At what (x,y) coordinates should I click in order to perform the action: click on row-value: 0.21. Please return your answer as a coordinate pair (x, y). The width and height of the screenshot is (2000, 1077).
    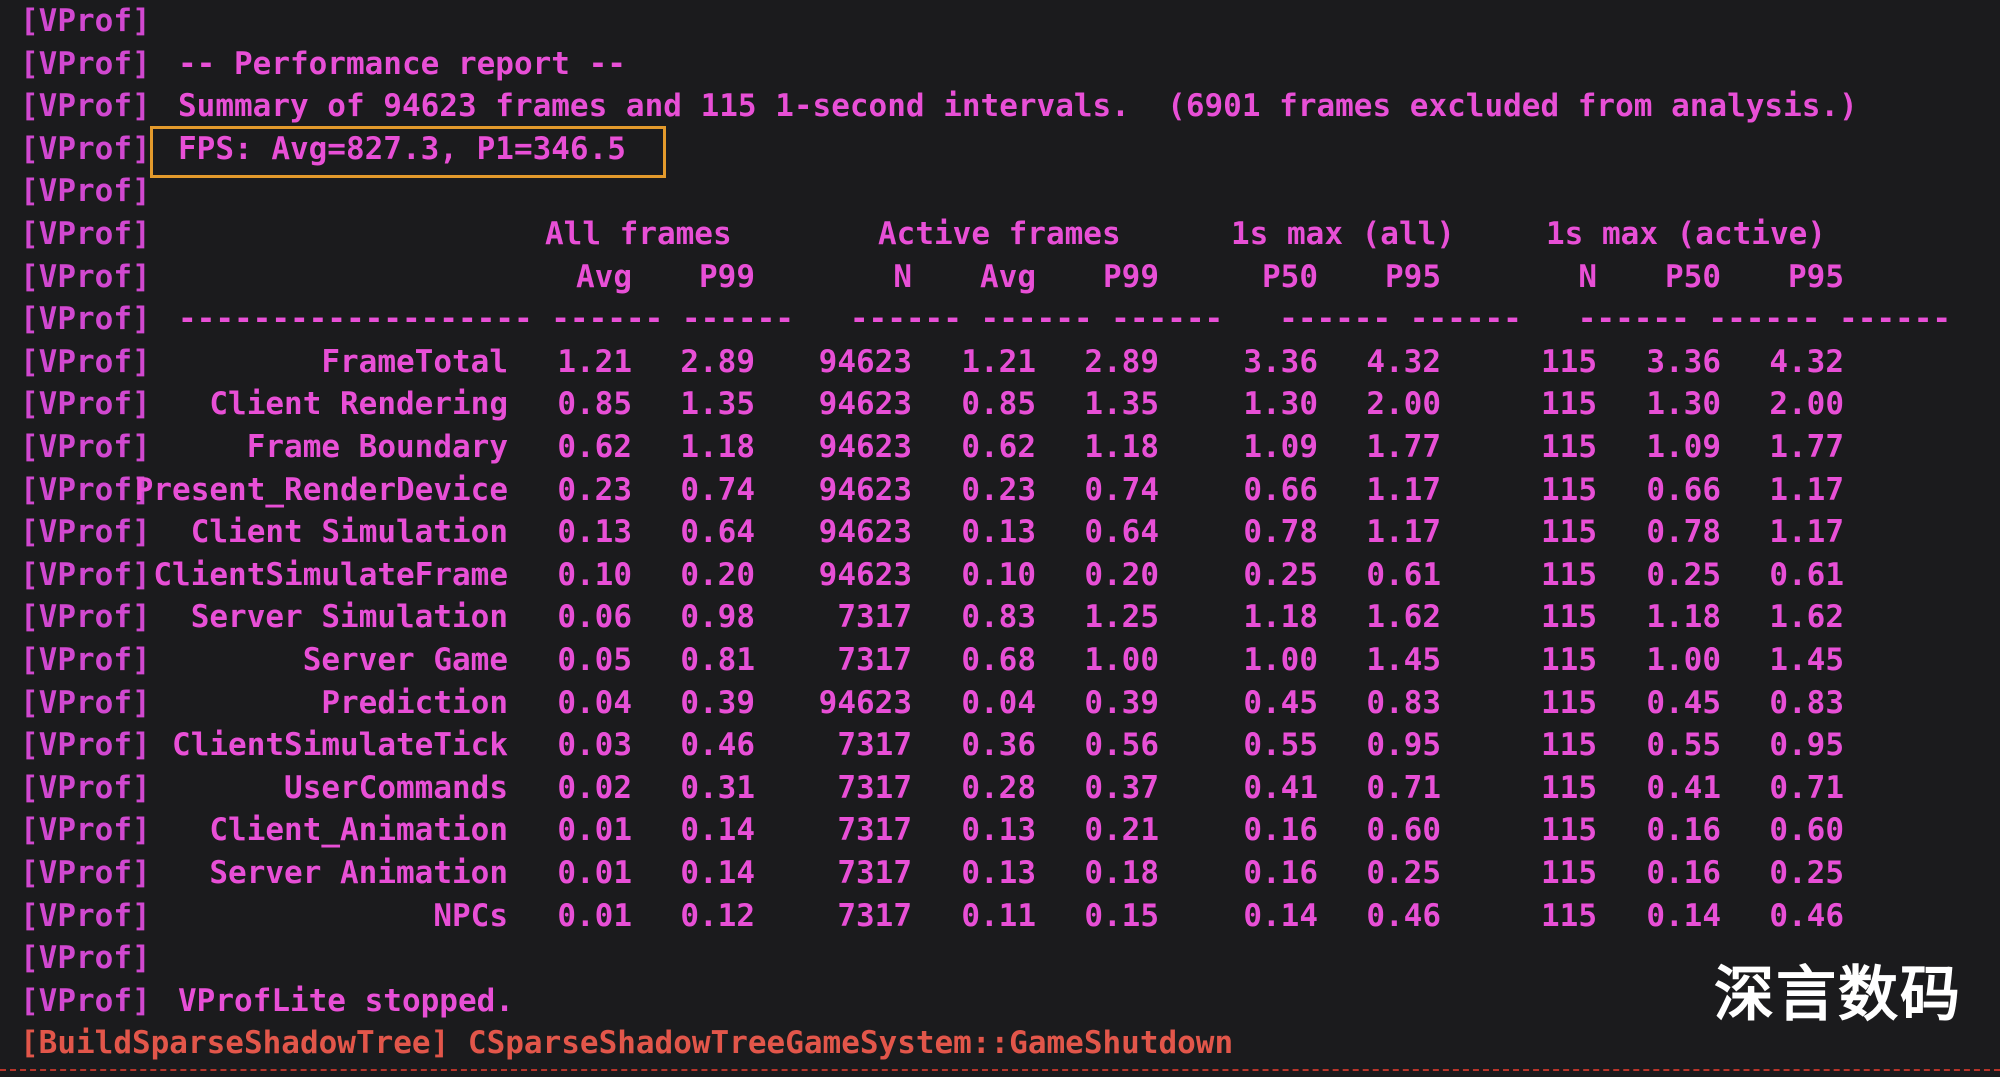
    Looking at the image, I should click on (1121, 830).